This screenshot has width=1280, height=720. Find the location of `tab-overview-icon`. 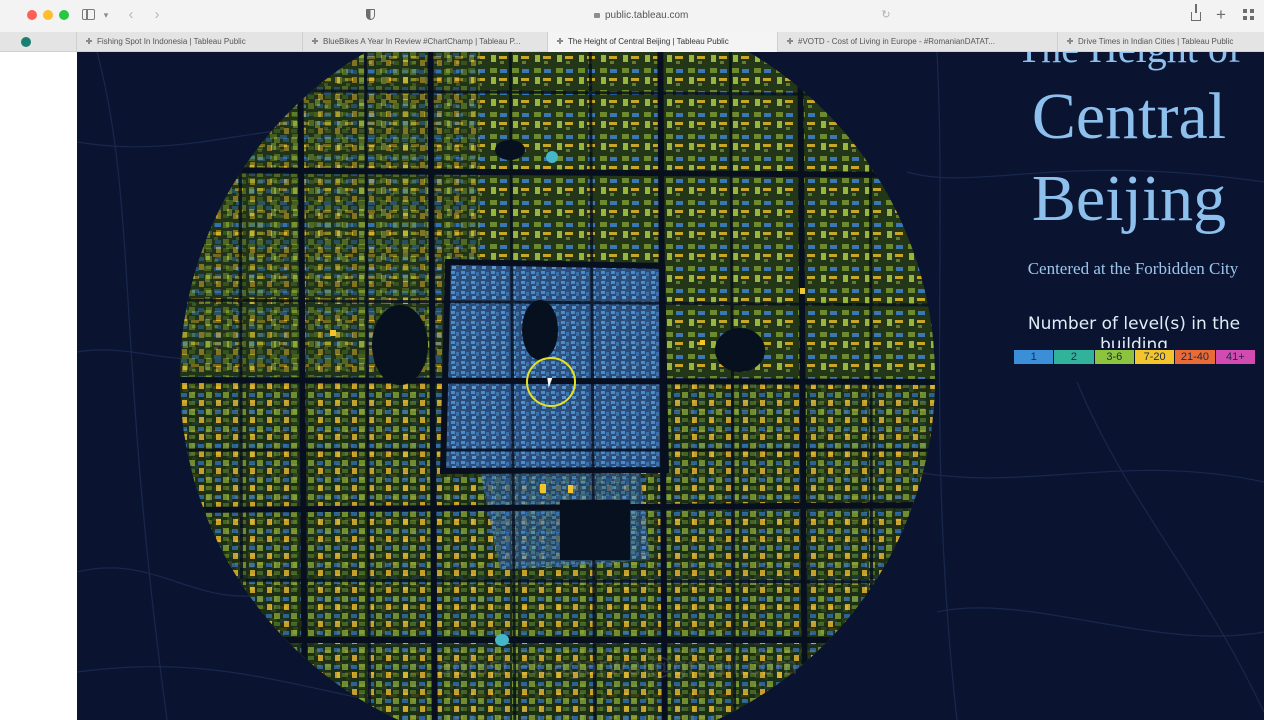

tab-overview-icon is located at coordinates (1248, 15).